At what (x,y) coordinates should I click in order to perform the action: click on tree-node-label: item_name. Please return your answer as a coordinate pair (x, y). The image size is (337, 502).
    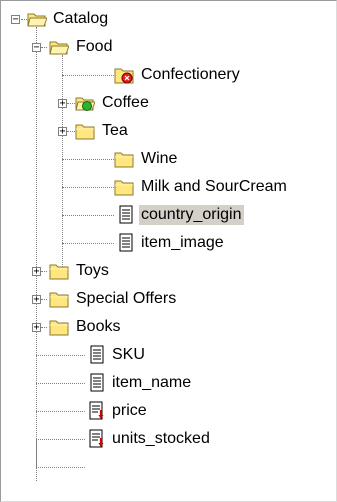
    Looking at the image, I should click on (151, 383).